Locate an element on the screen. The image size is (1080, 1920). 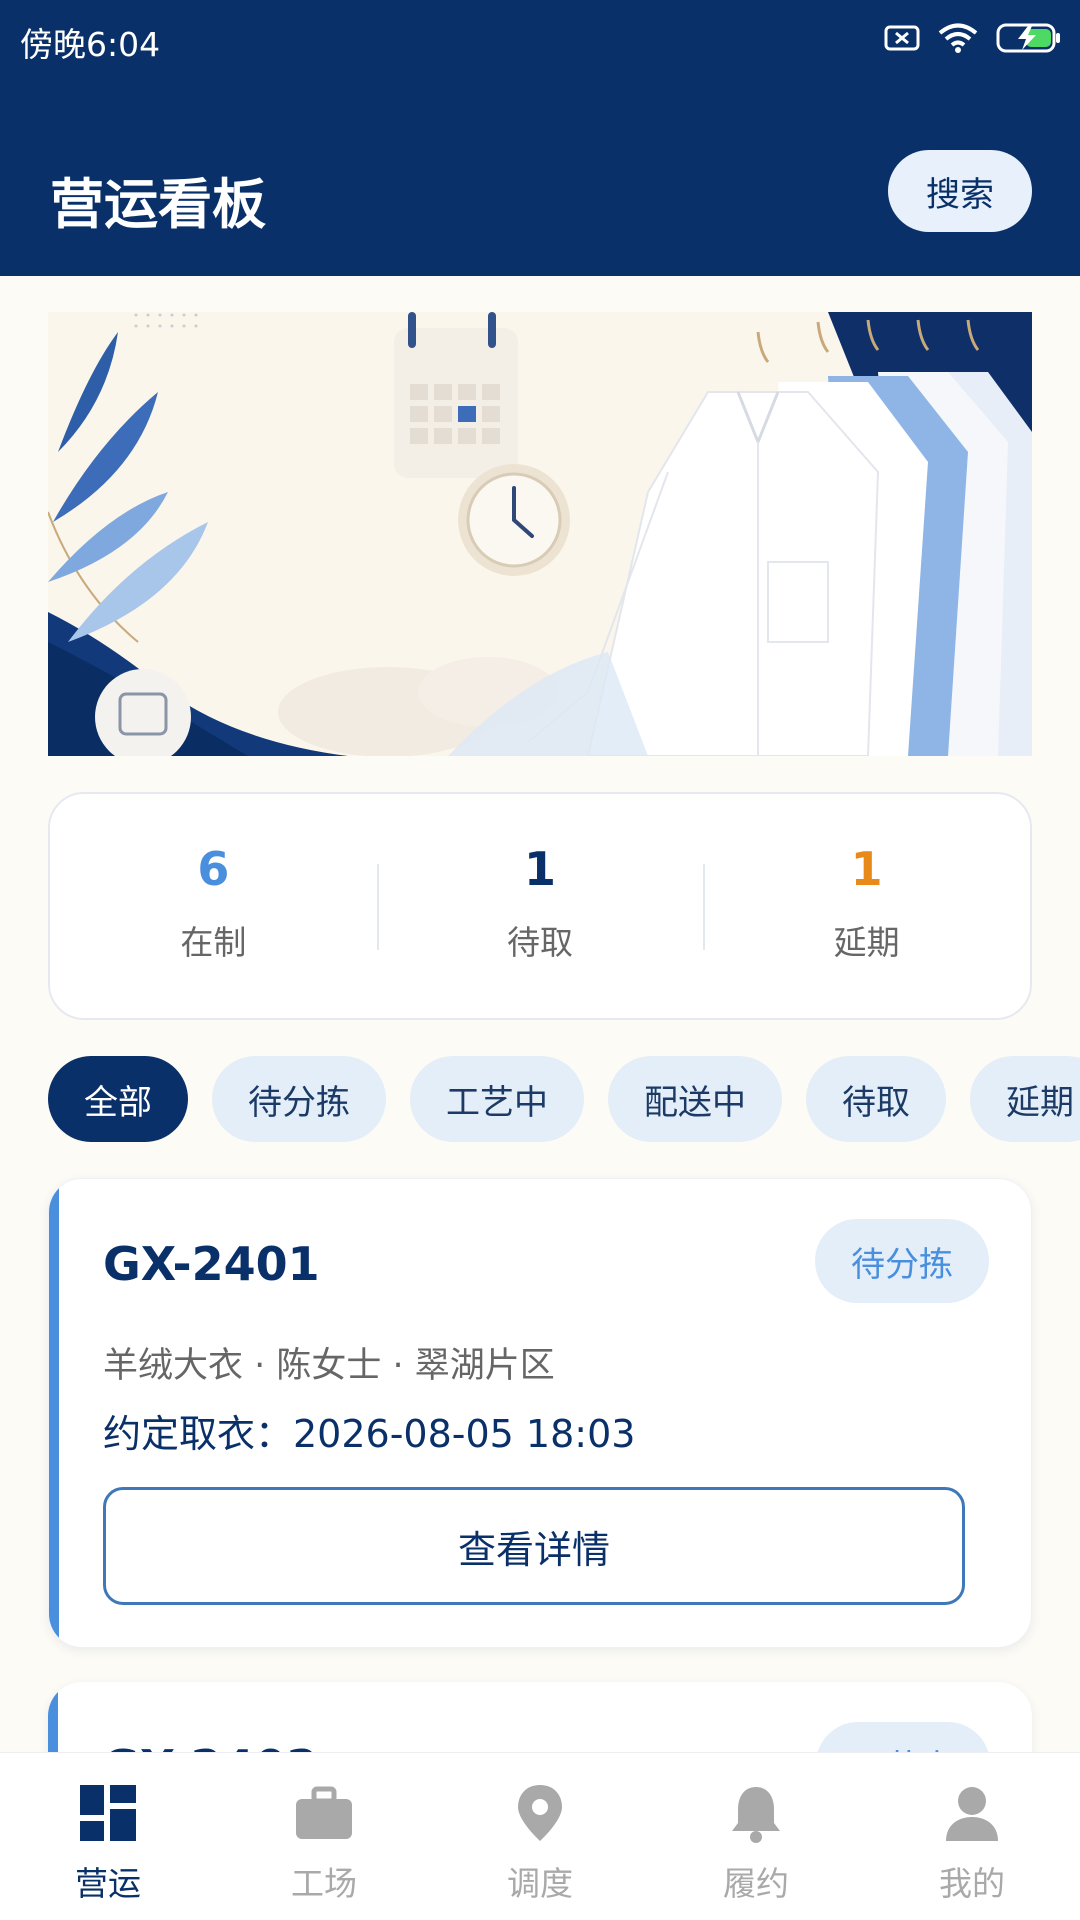
nav-item-dispatch: 调度 is located at coordinates (540, 1836).